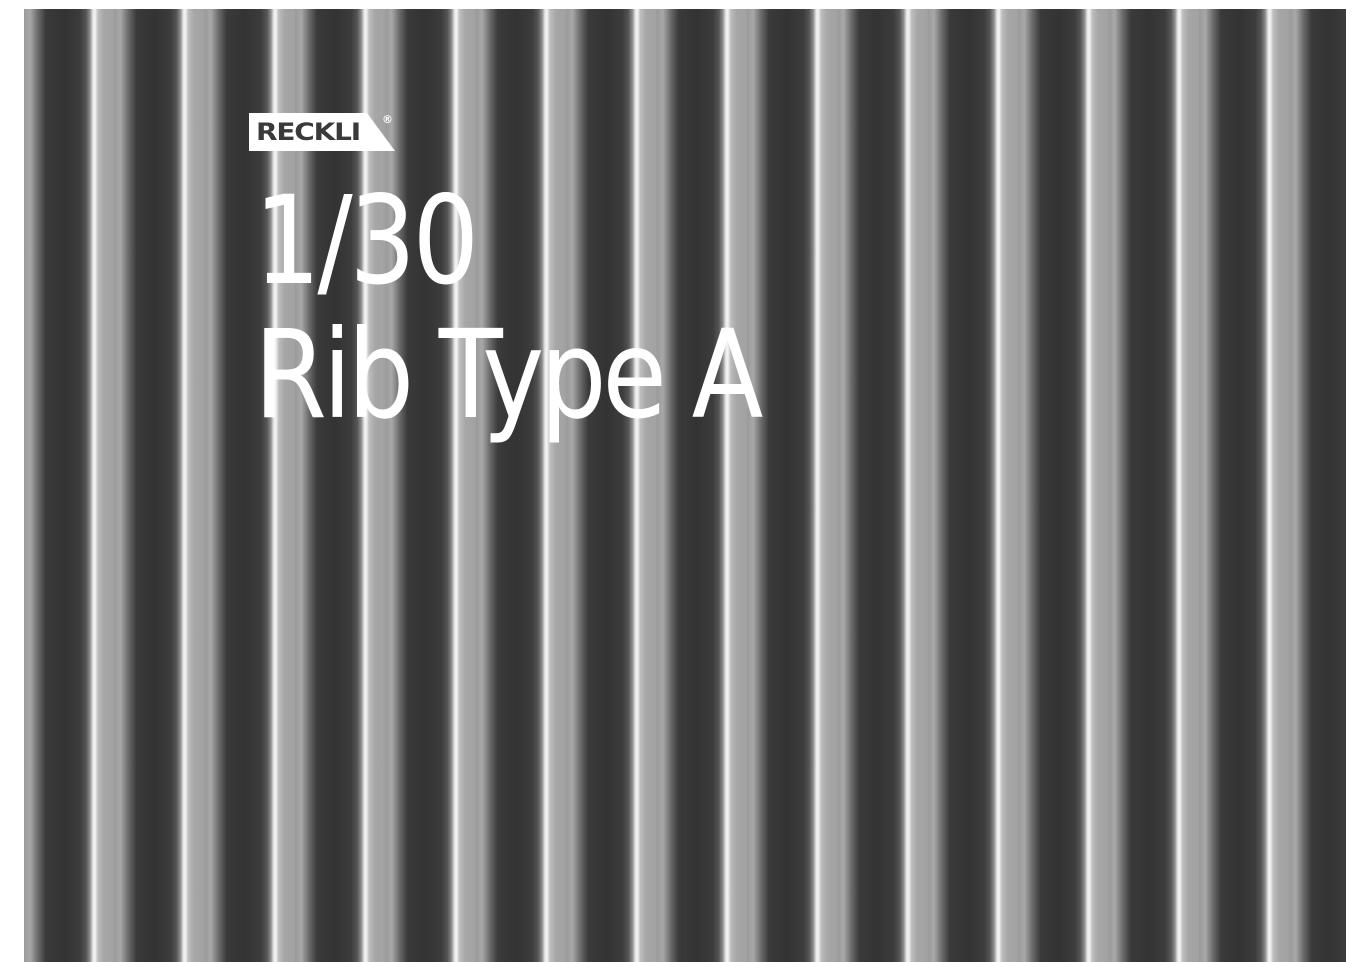  What do you see at coordinates (308, 132) in the screenshot?
I see `svg-text: RECKLI` at bounding box center [308, 132].